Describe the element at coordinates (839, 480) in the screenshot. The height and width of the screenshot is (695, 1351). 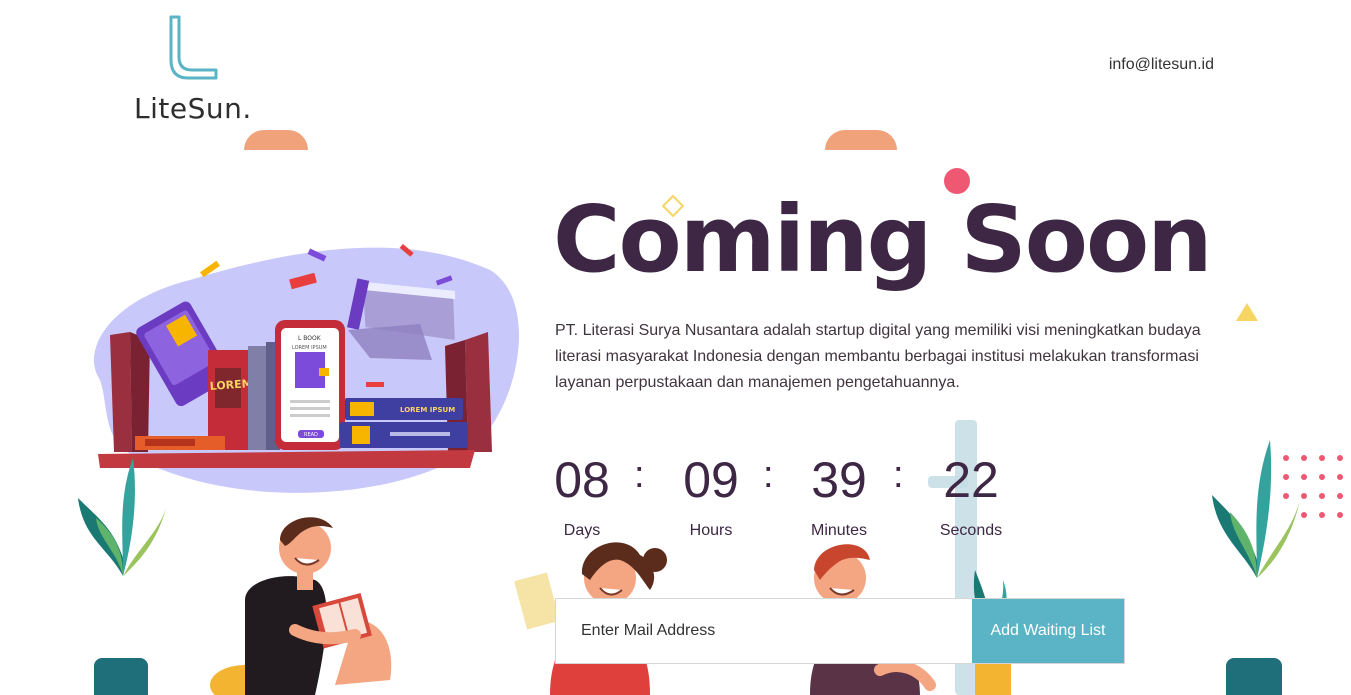
I see `countdown-minutes-value: 39` at that location.